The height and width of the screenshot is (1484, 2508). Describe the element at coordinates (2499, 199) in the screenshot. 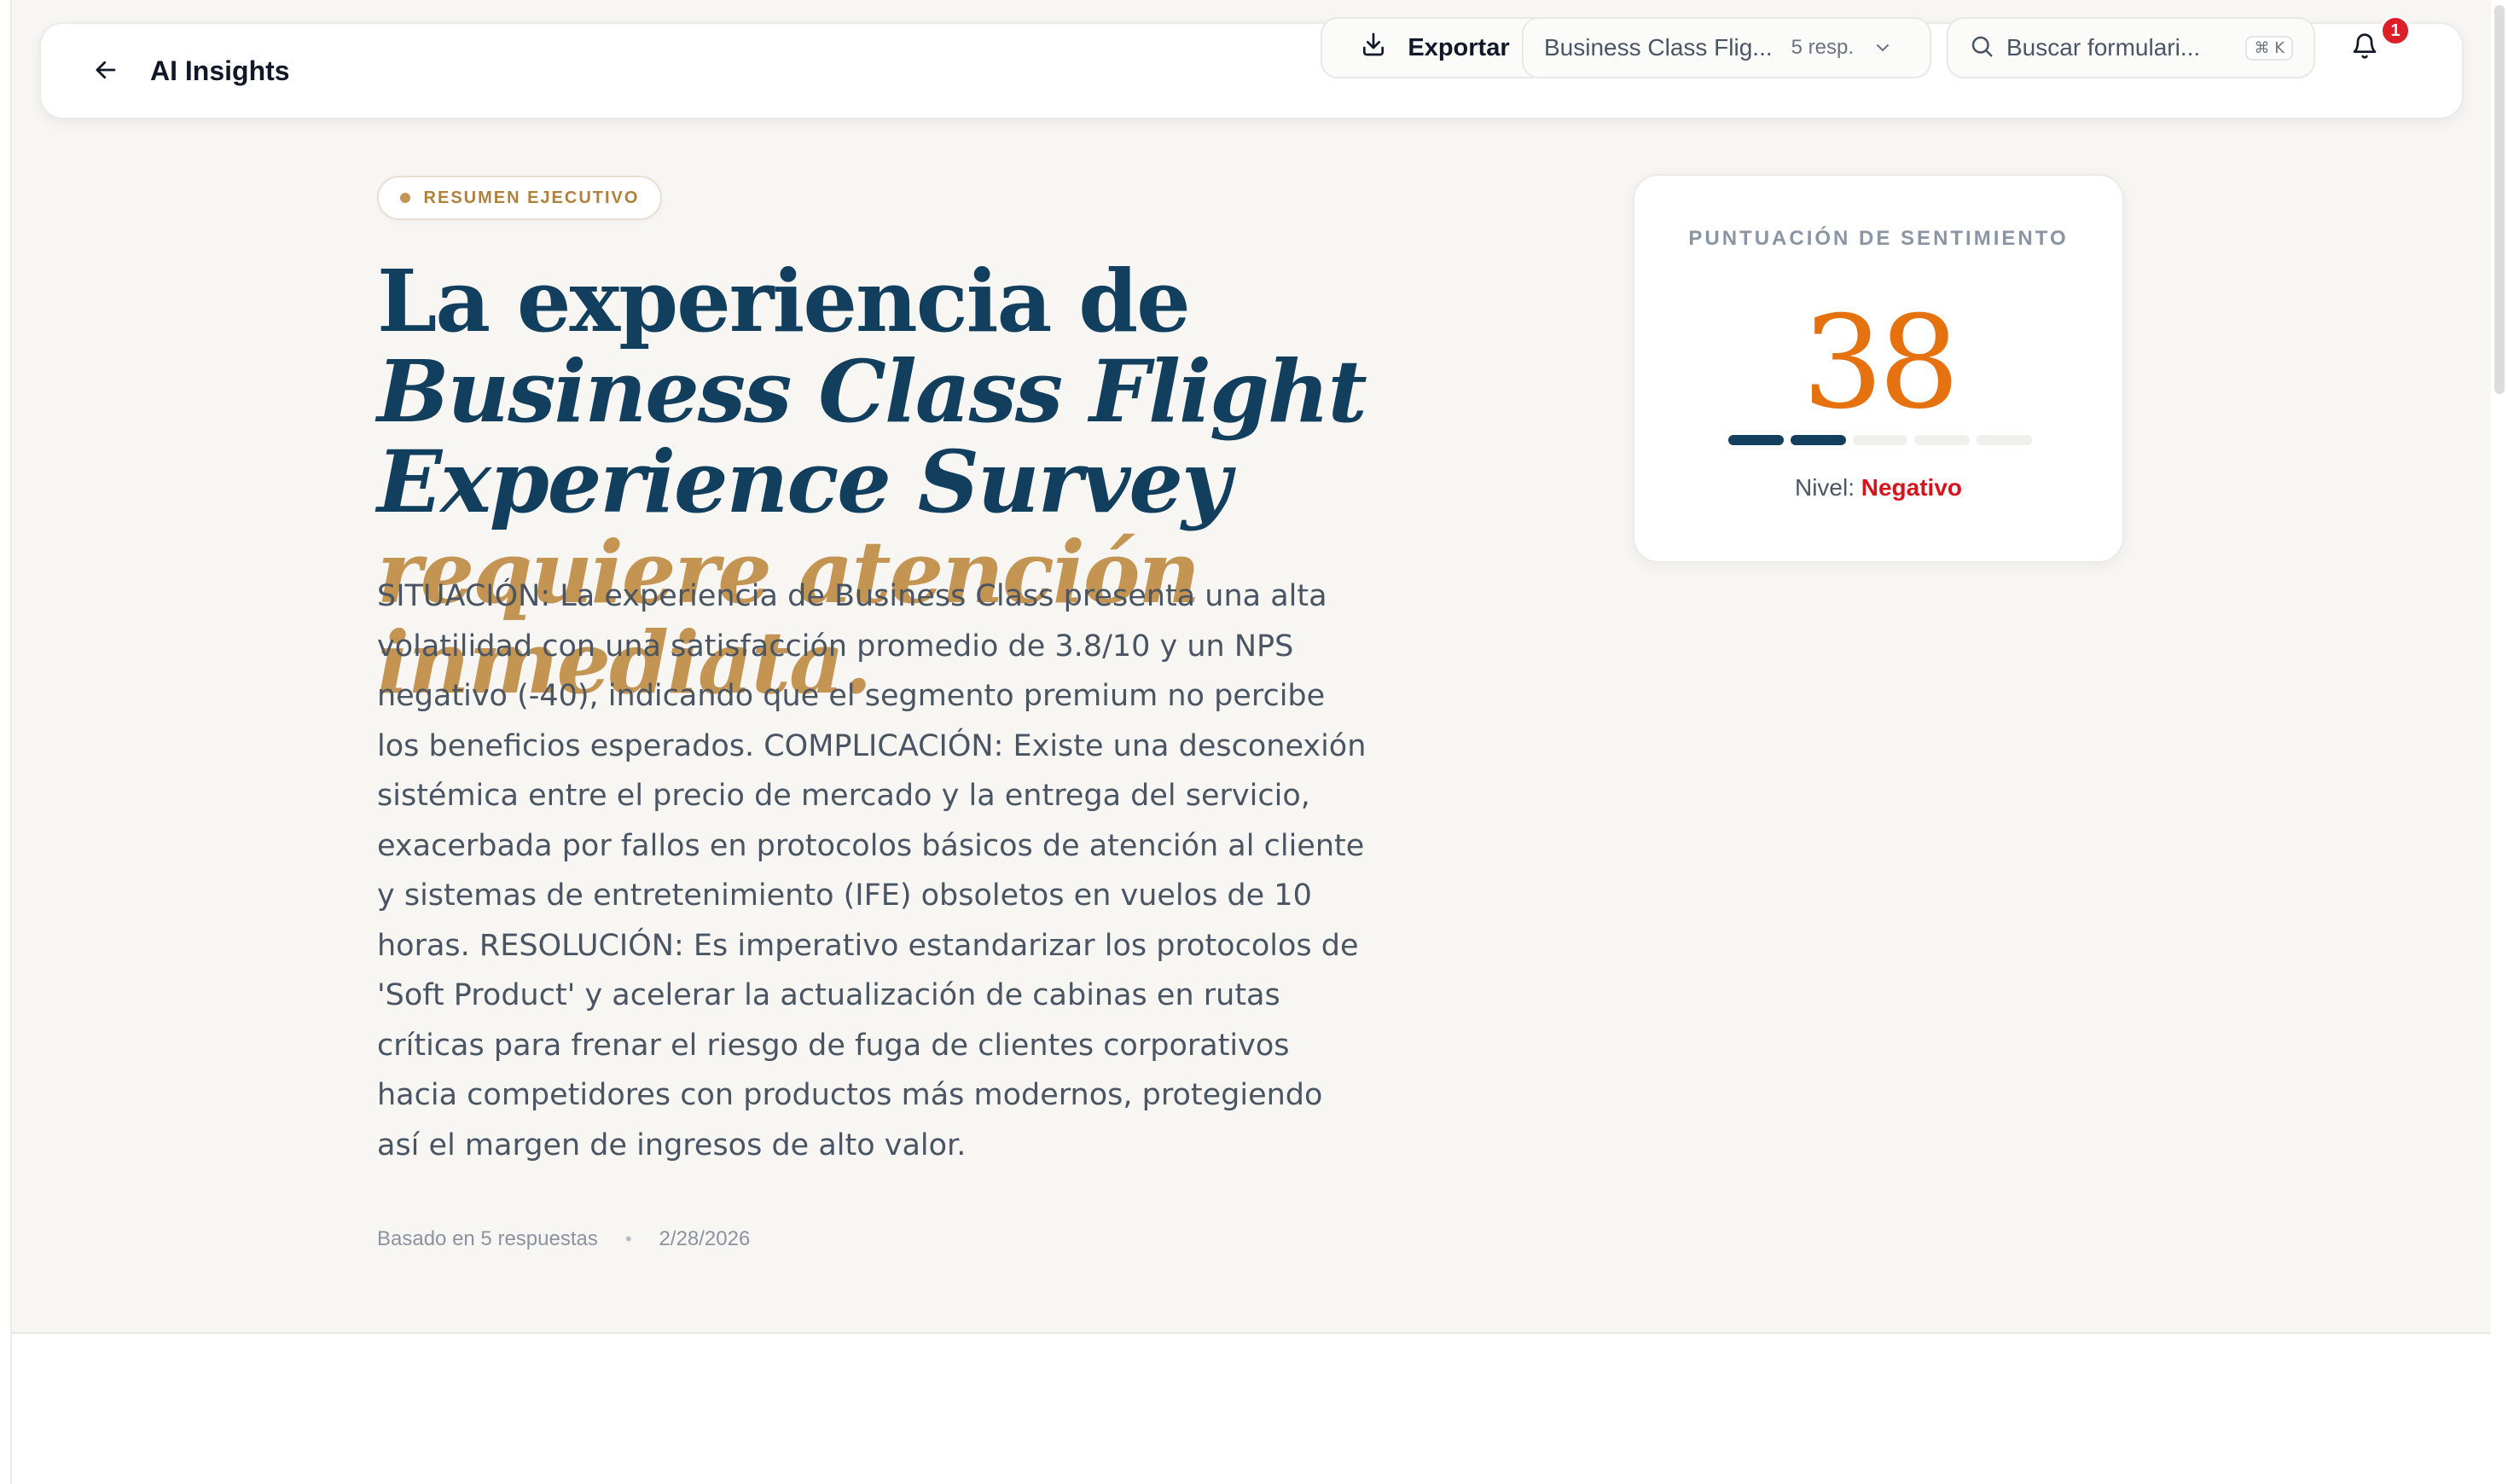

I see `scrollbar-thumb` at that location.